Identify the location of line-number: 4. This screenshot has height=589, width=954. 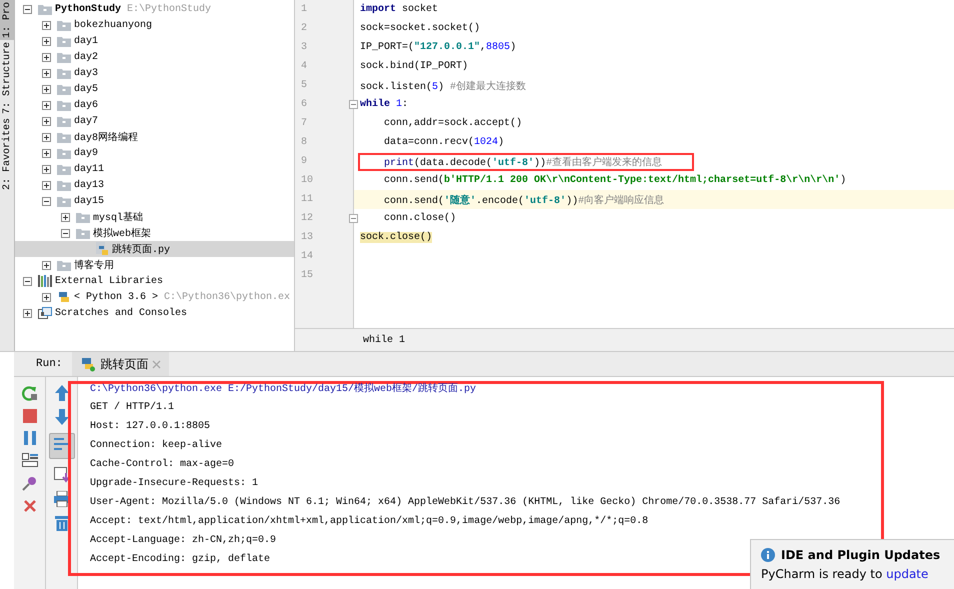
(304, 66).